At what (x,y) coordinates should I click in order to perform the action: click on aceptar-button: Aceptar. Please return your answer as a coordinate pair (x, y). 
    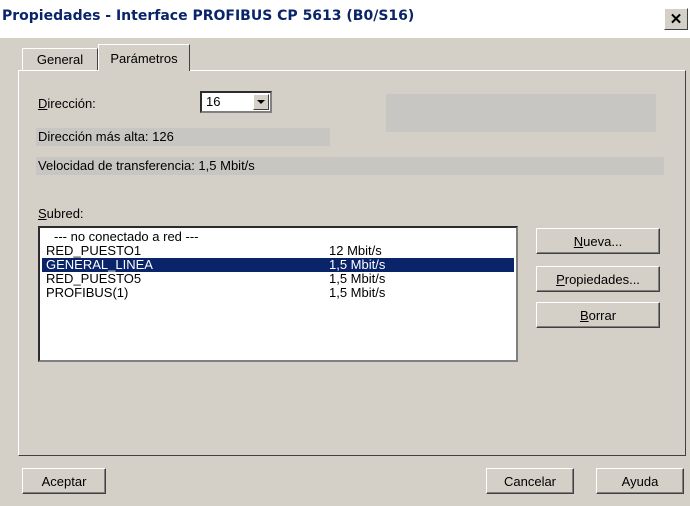
    Looking at the image, I should click on (64, 481).